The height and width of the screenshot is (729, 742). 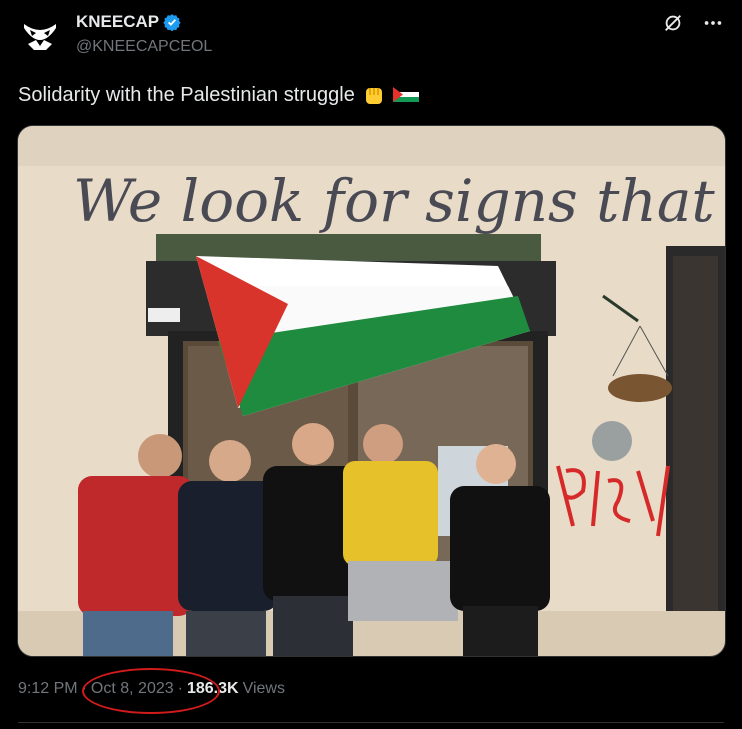 I want to click on user-handle: @KNEECAPCEOL, so click(x=144, y=47).